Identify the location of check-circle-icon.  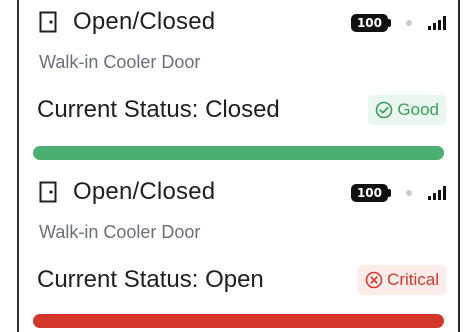
(384, 110).